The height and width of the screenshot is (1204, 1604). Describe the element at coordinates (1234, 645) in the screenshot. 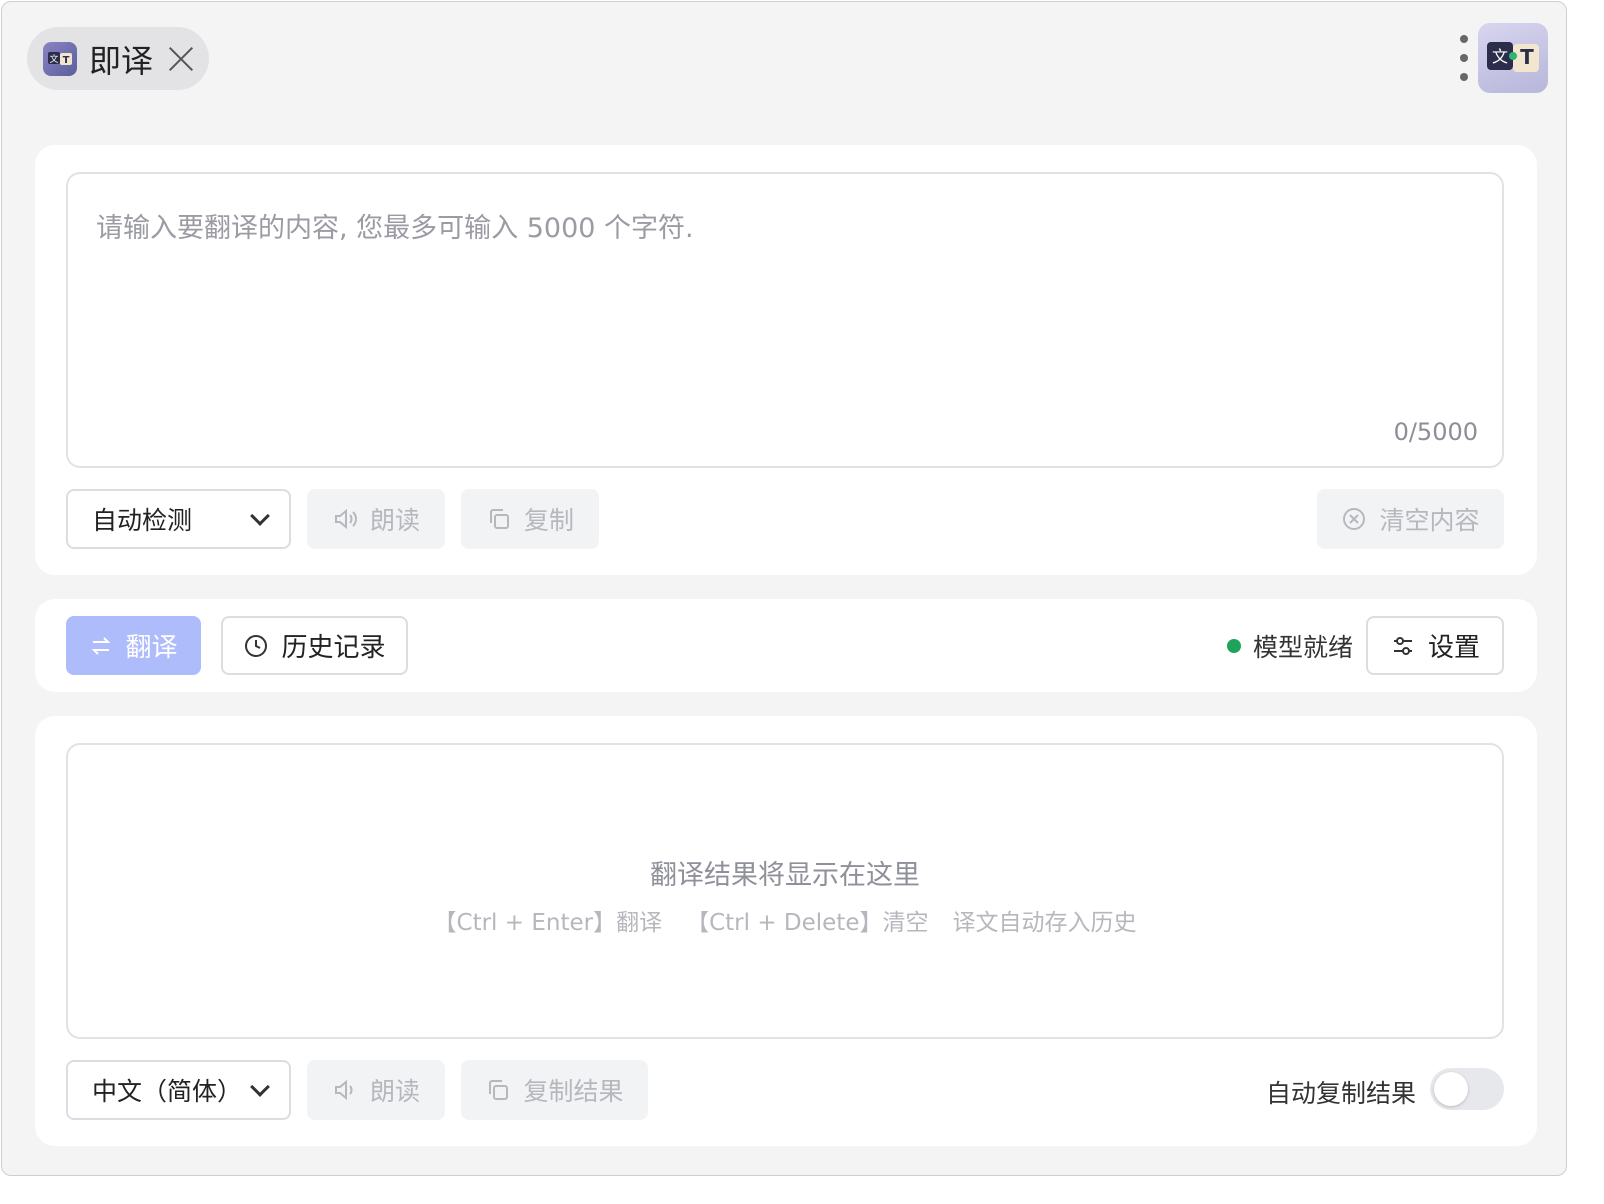

I see `status-dot` at that location.